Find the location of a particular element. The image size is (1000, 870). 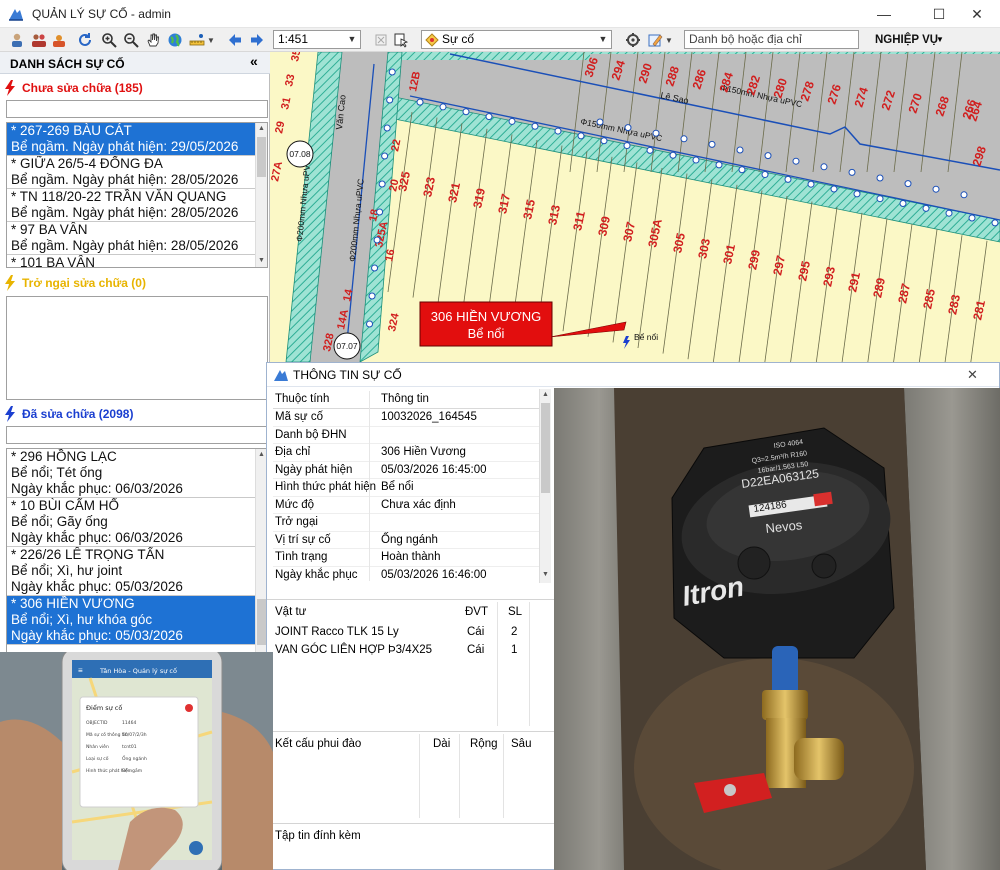

attribute-row: Danh bộ ĐHN is located at coordinates (411, 435).